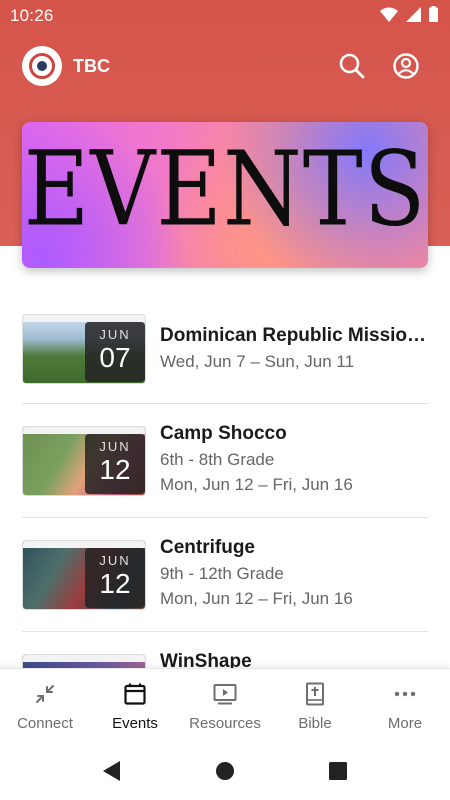 This screenshot has width=450, height=800. Describe the element at coordinates (413, 14) in the screenshot. I see `signal-icon` at that location.